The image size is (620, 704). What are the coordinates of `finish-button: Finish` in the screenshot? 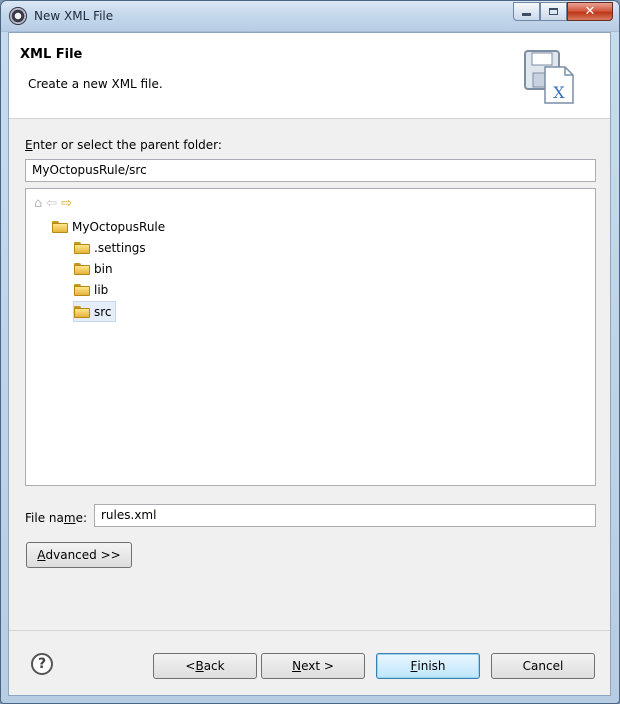 It's located at (428, 666).